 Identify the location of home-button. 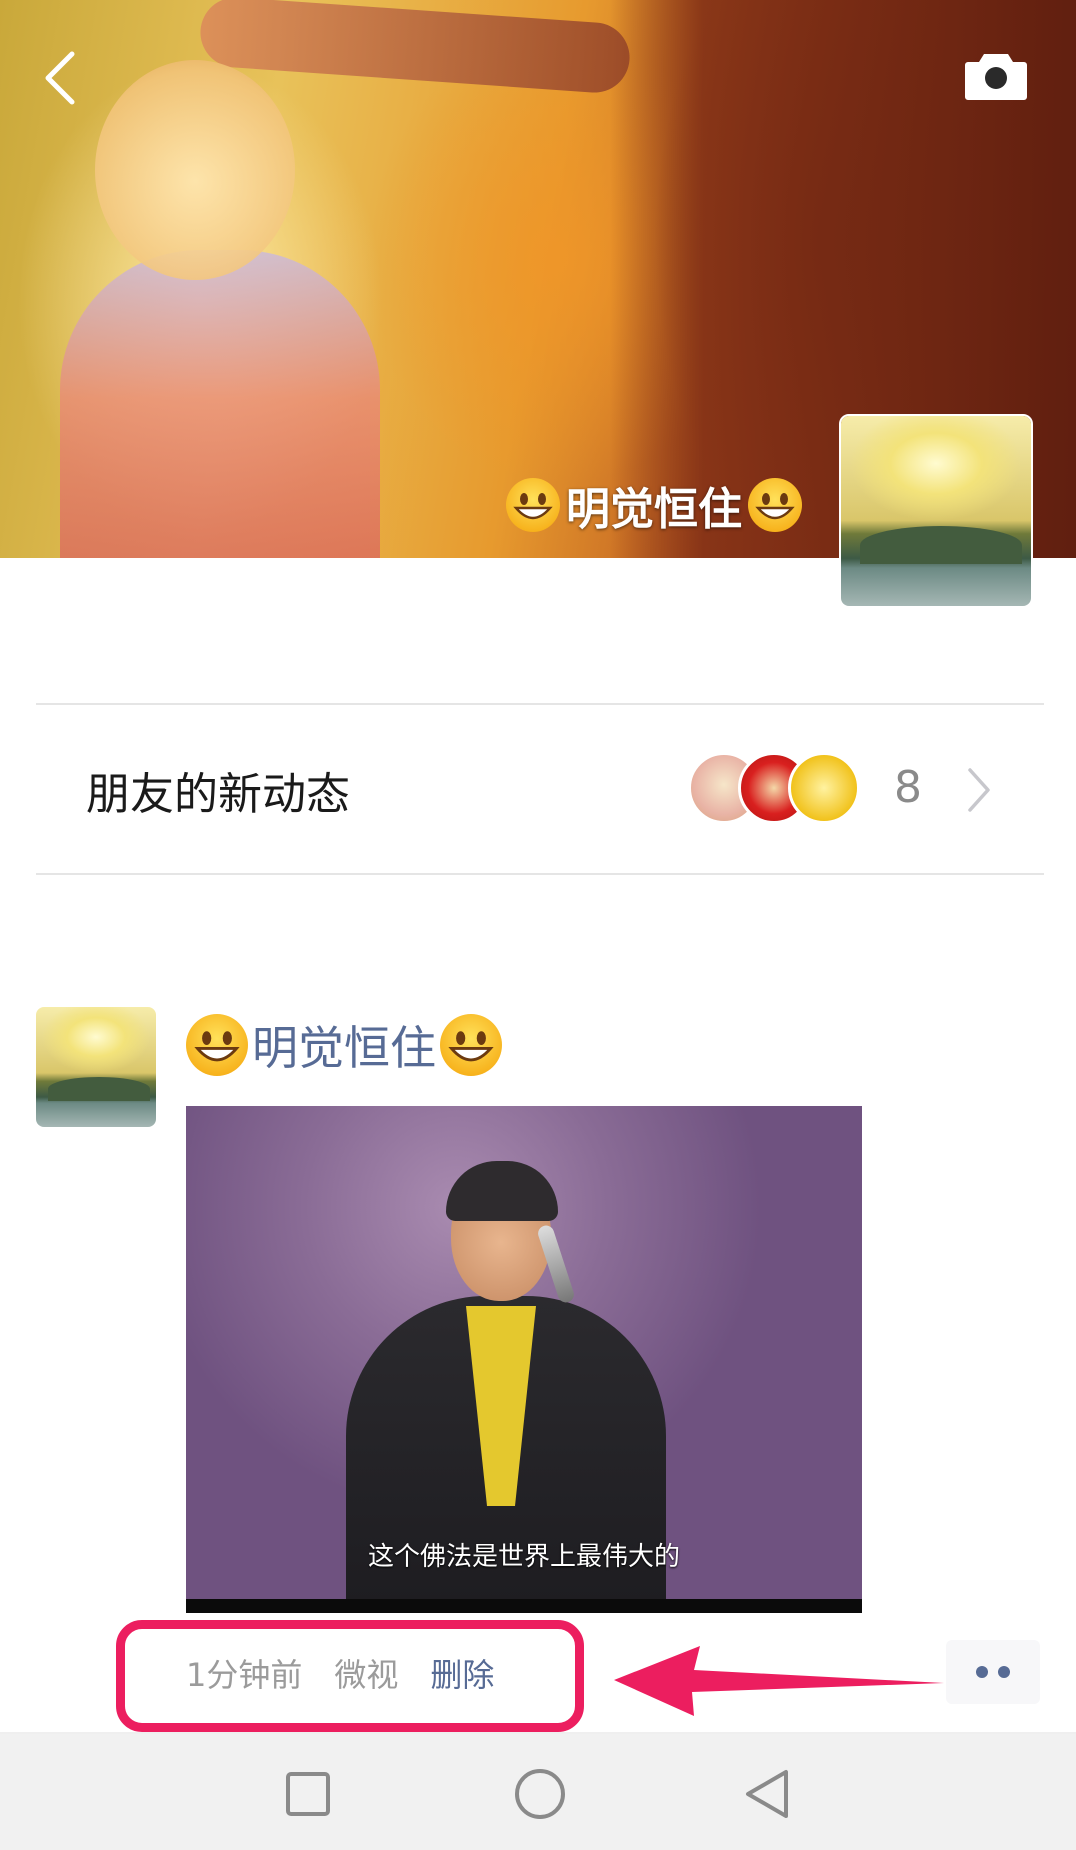
(540, 1794).